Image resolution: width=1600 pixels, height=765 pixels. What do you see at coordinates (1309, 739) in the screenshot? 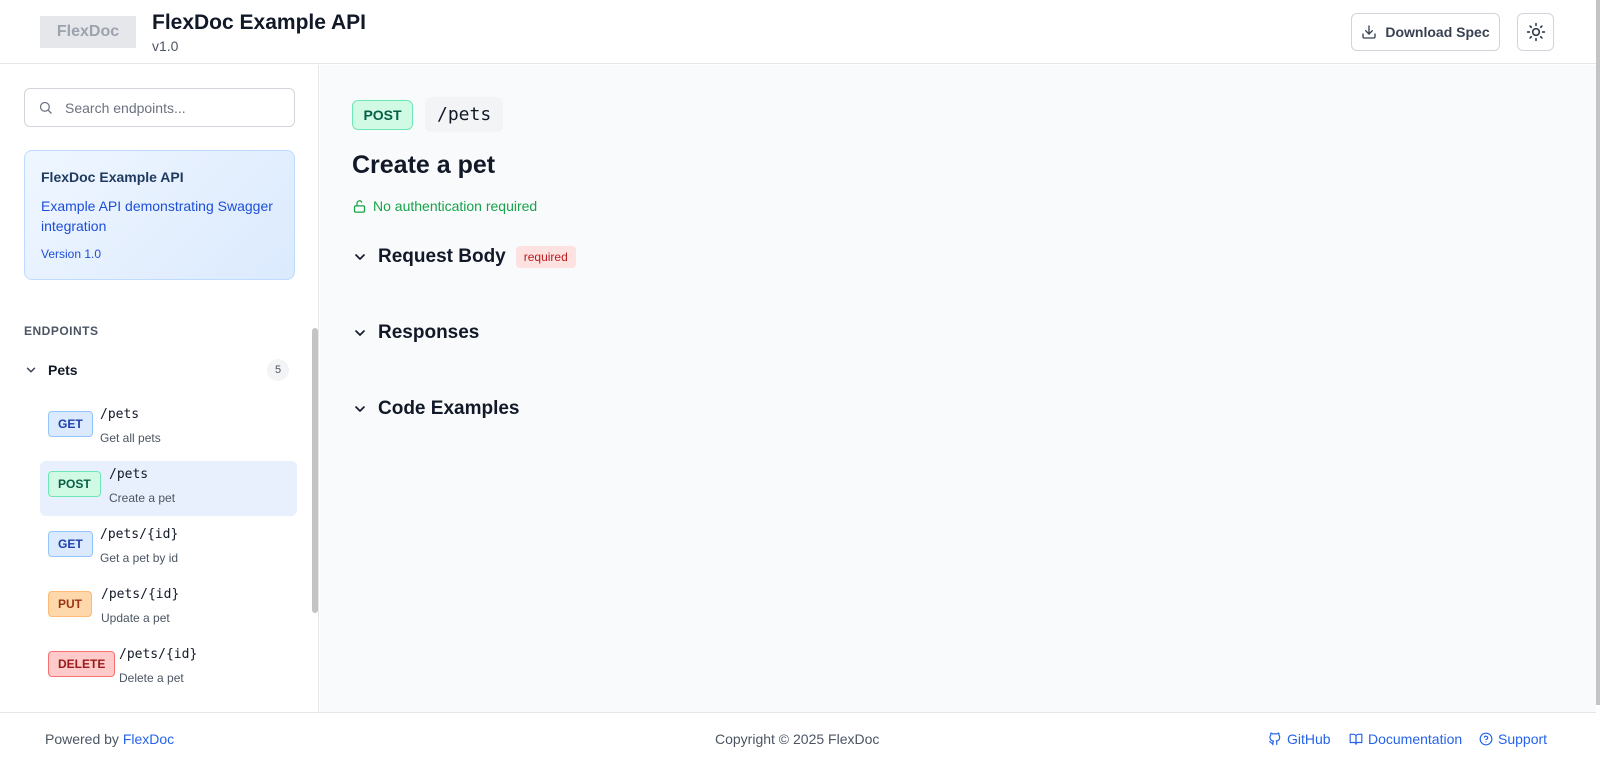
I see `github-link-label: GitHub` at bounding box center [1309, 739].